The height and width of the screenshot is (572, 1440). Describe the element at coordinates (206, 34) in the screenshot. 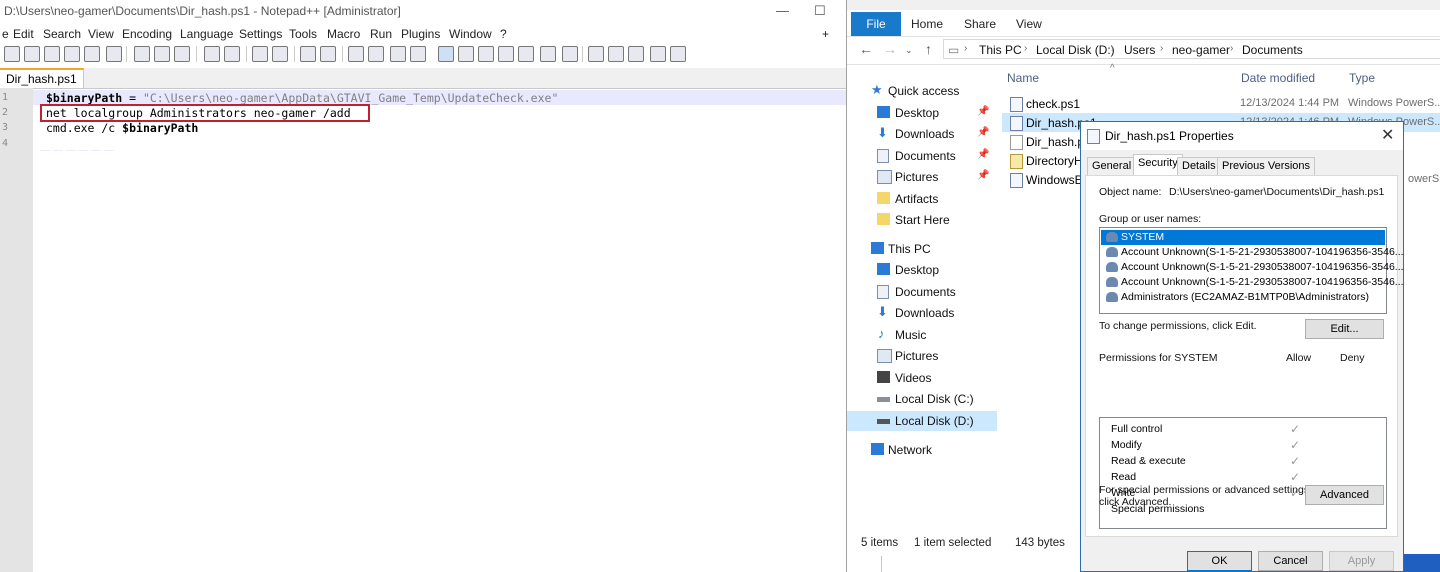

I see `menu-language: Language` at that location.